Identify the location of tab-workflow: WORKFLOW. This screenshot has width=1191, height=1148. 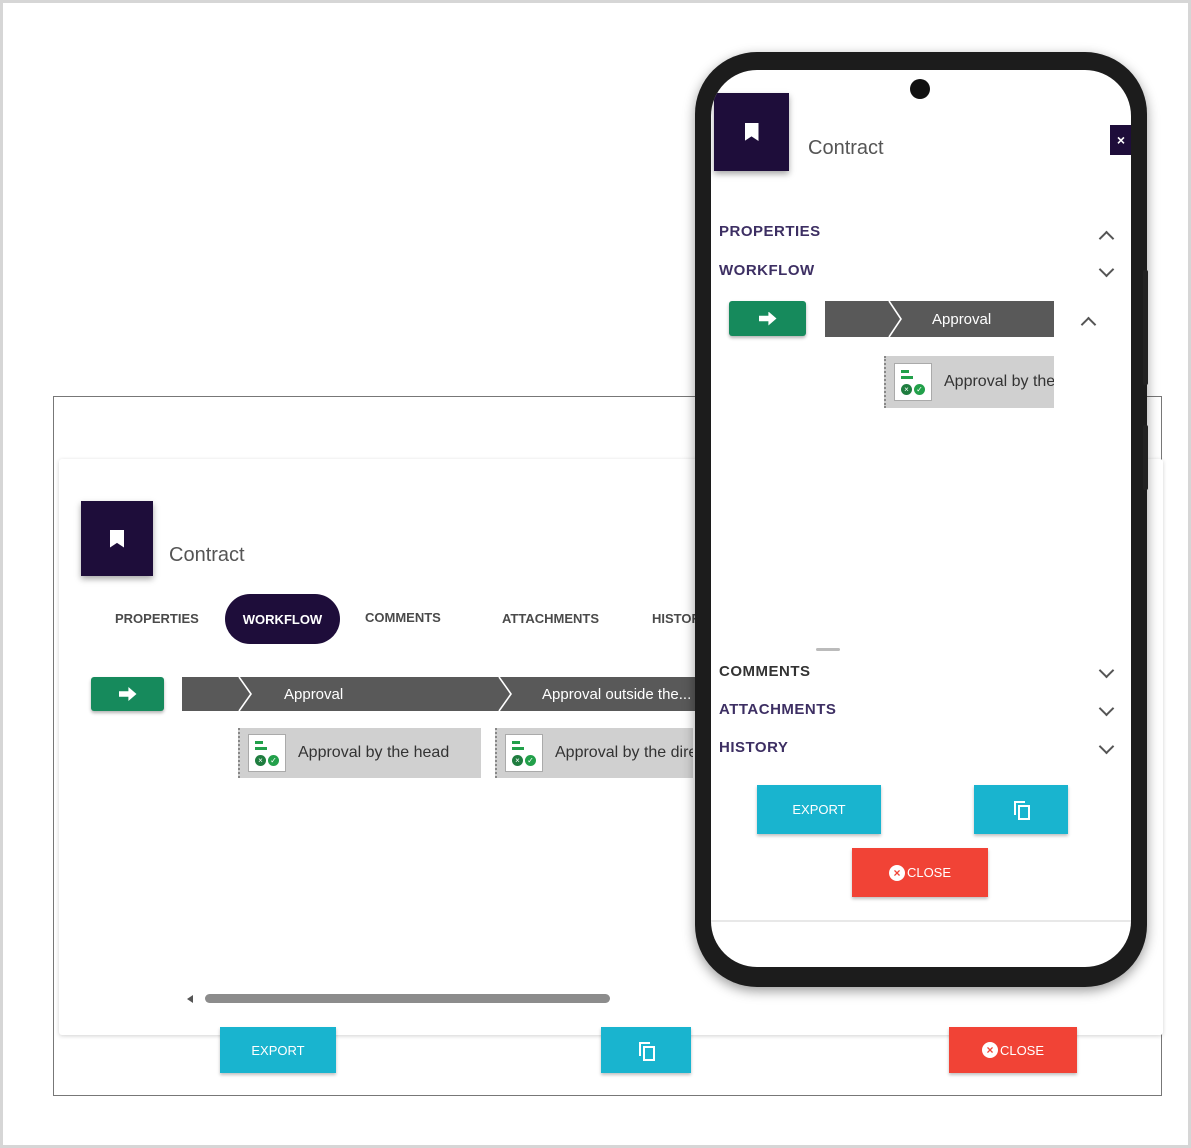
(282, 619).